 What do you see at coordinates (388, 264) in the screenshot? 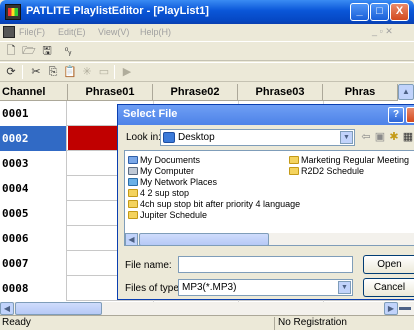
I see `open-button: Open` at bounding box center [388, 264].